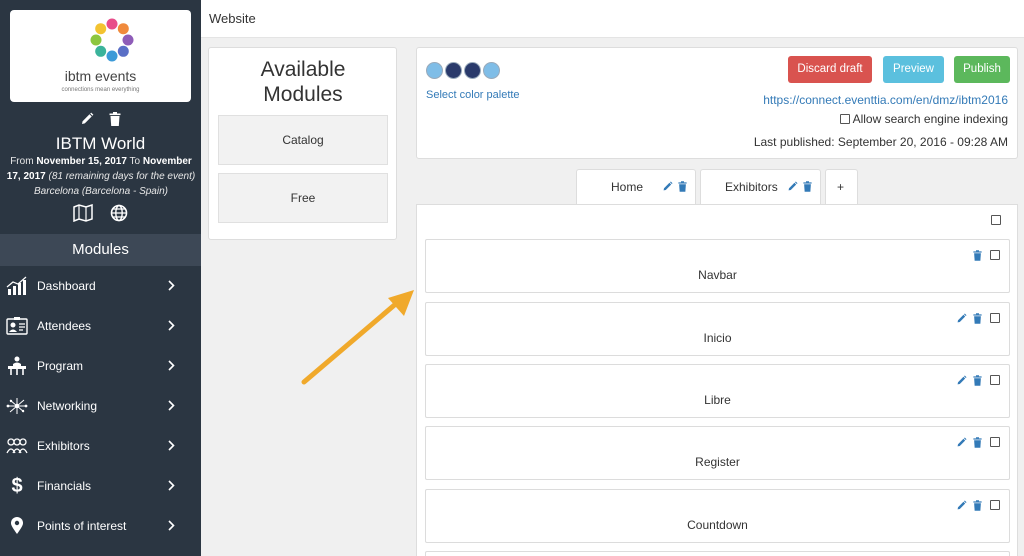 The width and height of the screenshot is (1024, 556). Describe the element at coordinates (100, 326) in the screenshot. I see `sidebar-item-attendees: Attendees` at that location.